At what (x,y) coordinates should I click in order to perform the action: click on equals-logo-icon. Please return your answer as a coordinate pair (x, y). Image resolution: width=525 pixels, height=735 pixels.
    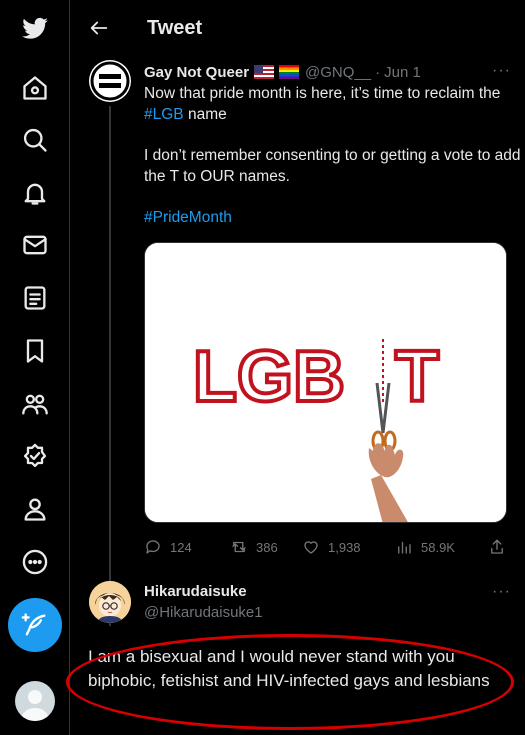
    Looking at the image, I should click on (110, 81).